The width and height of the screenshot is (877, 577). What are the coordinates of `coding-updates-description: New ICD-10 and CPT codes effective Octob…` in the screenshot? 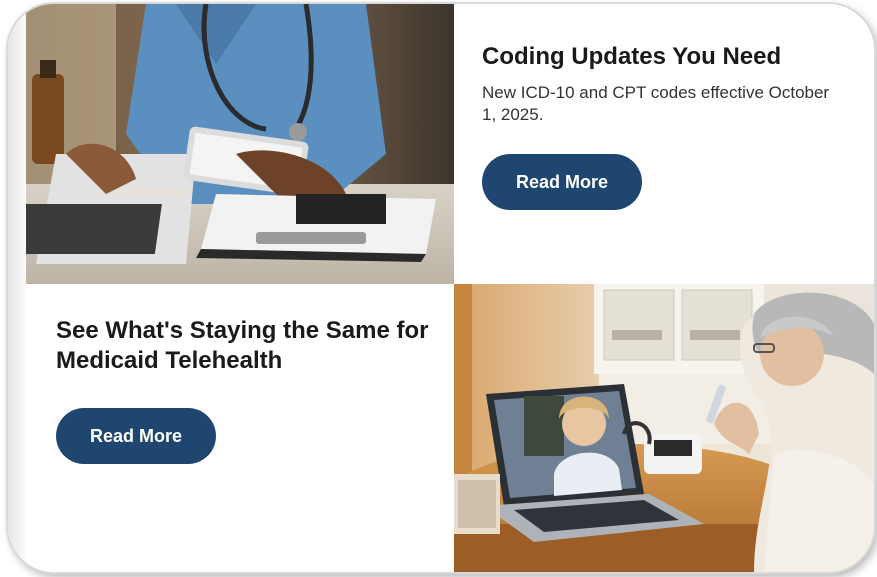 It's located at (656, 103).